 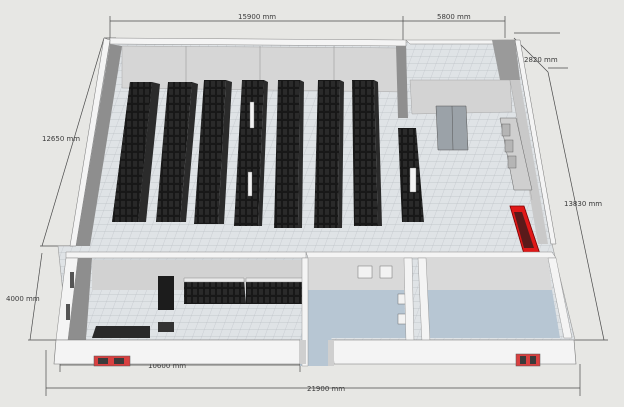 I want to click on ups-unit, so click(x=121, y=332).